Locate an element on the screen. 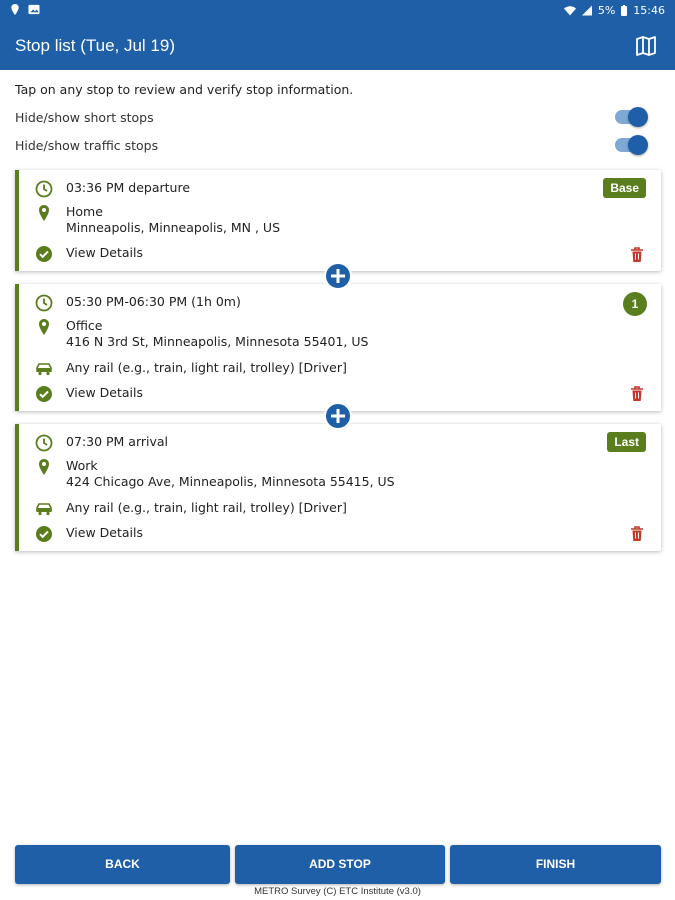 Image resolution: width=675 pixels, height=900 pixels. back-button: BACK is located at coordinates (122, 864).